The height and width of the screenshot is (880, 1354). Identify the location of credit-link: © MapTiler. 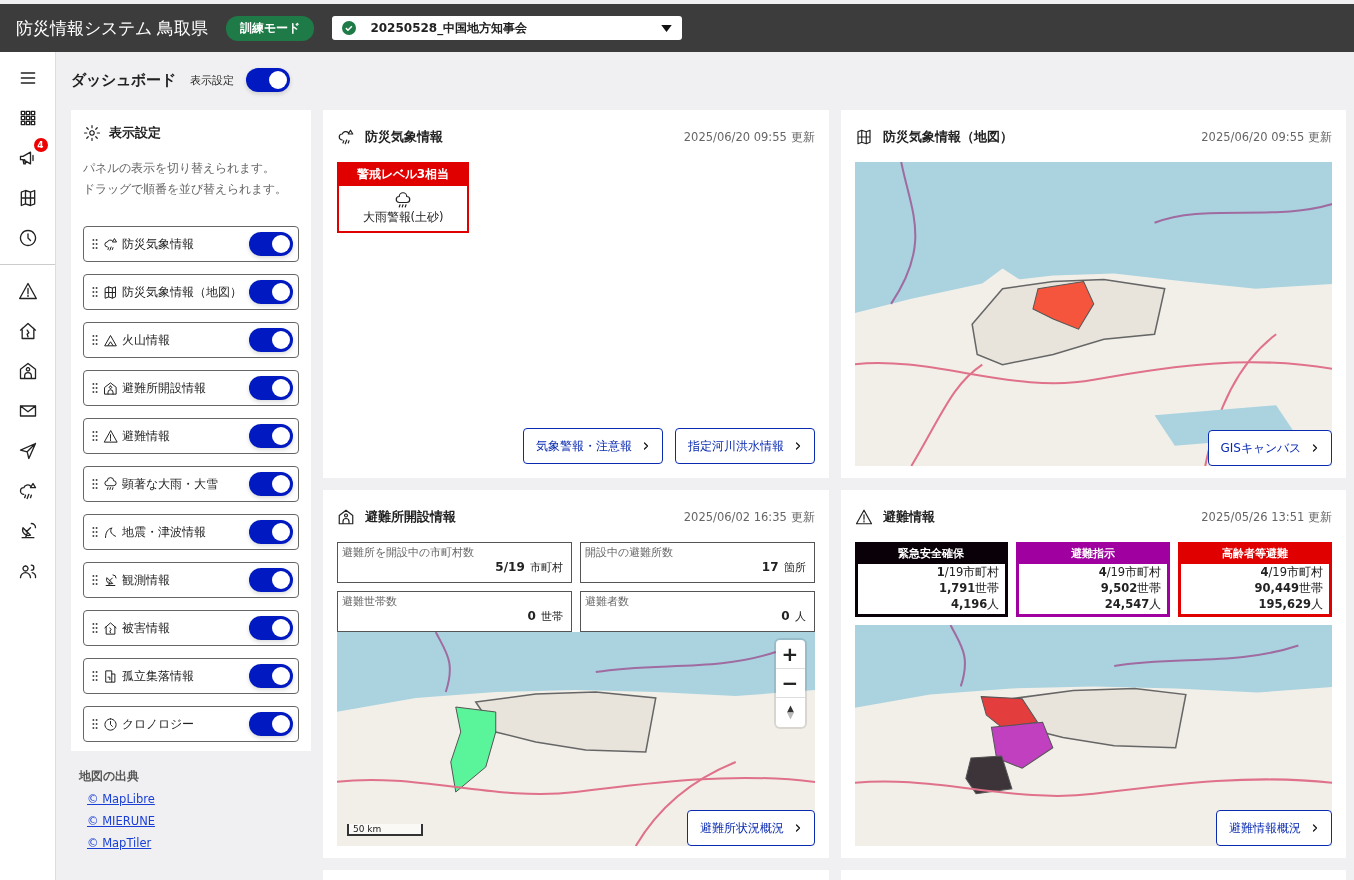
(119, 843).